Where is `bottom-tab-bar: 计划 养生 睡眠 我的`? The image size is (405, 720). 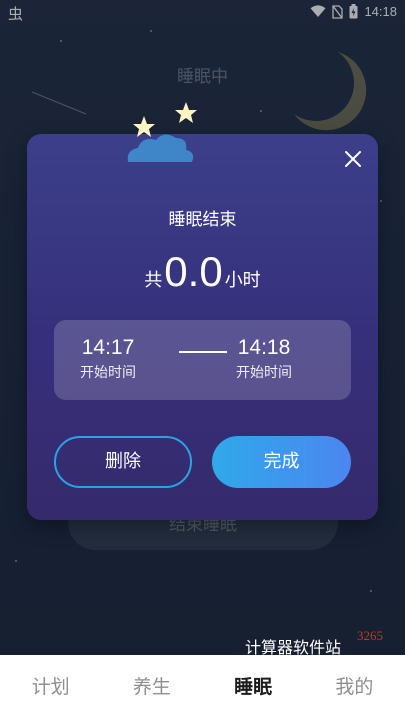
bottom-tab-bar: 计划 养生 睡眠 我的 is located at coordinates (202, 687).